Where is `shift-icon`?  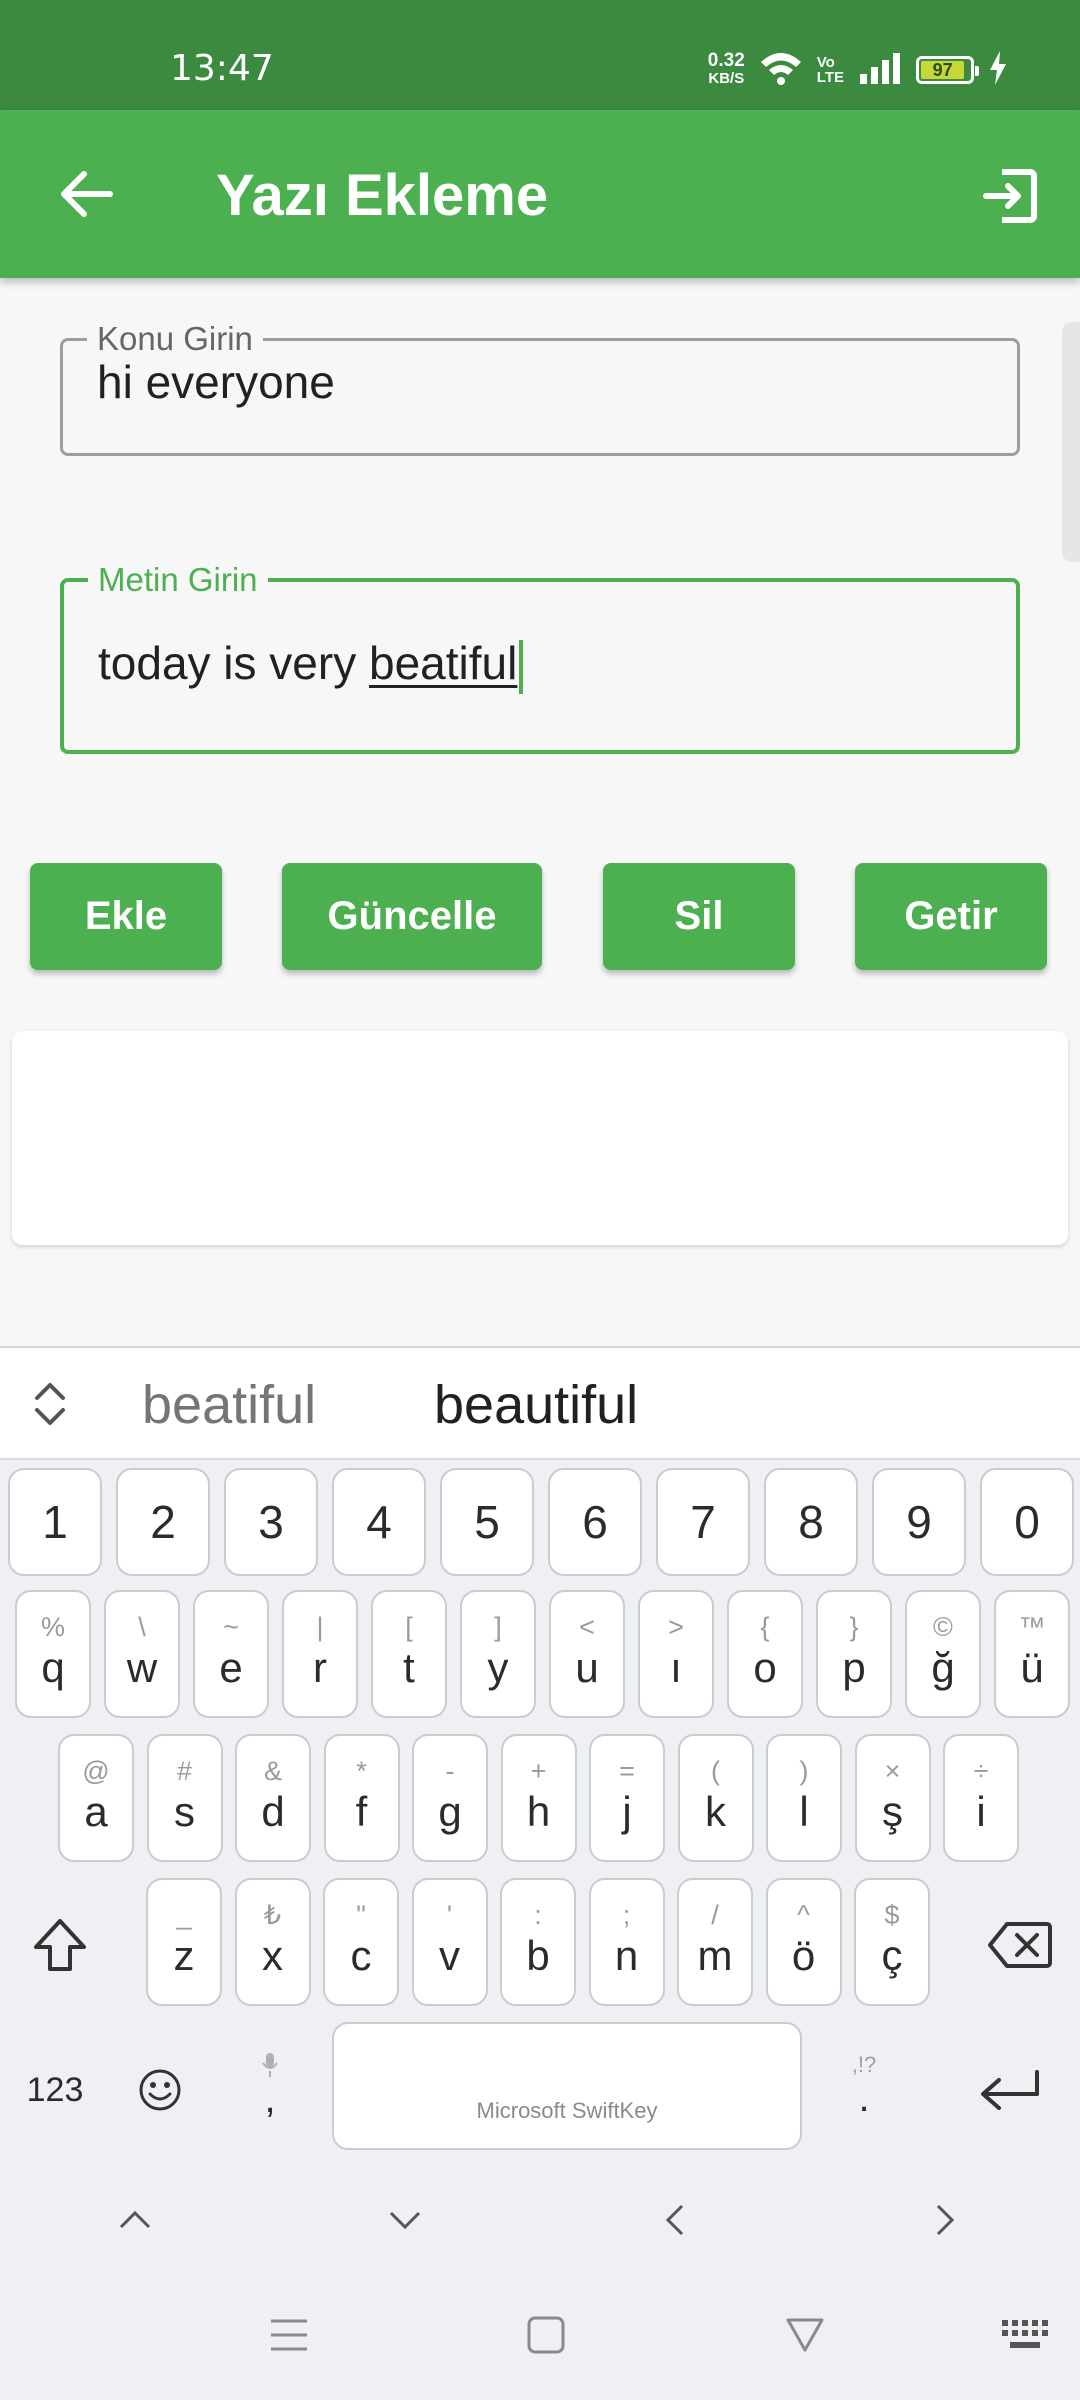 shift-icon is located at coordinates (60, 1945).